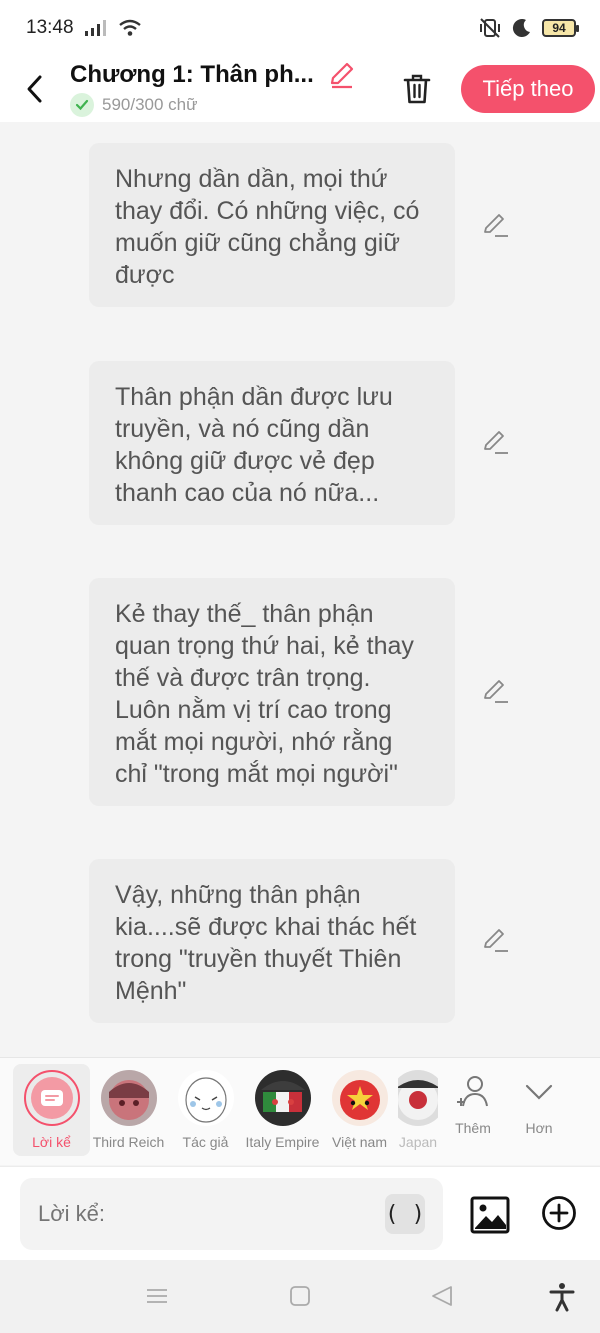 This screenshot has width=600, height=1333. I want to click on accessibility-icon, so click(562, 1297).